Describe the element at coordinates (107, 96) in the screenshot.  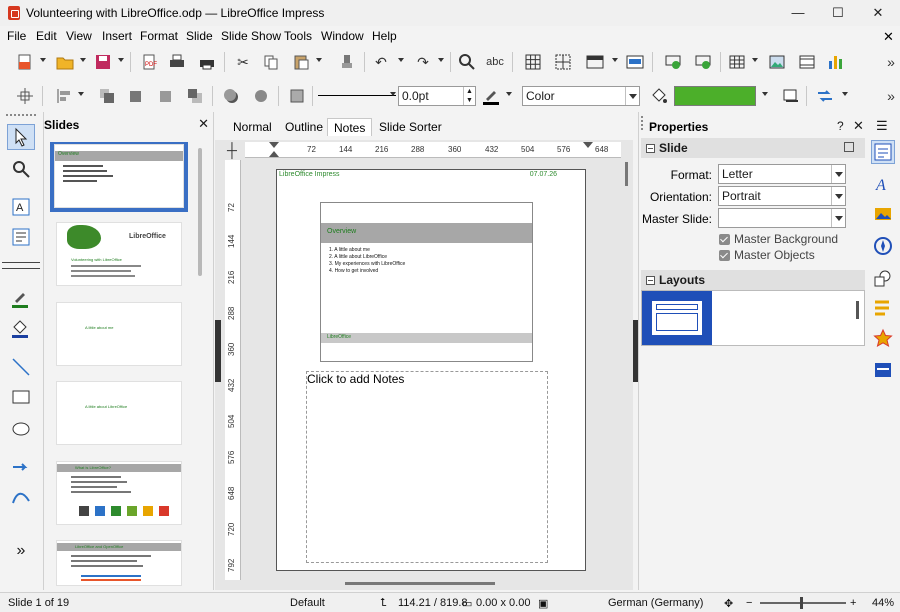
I see `bring-to-front-icon` at that location.